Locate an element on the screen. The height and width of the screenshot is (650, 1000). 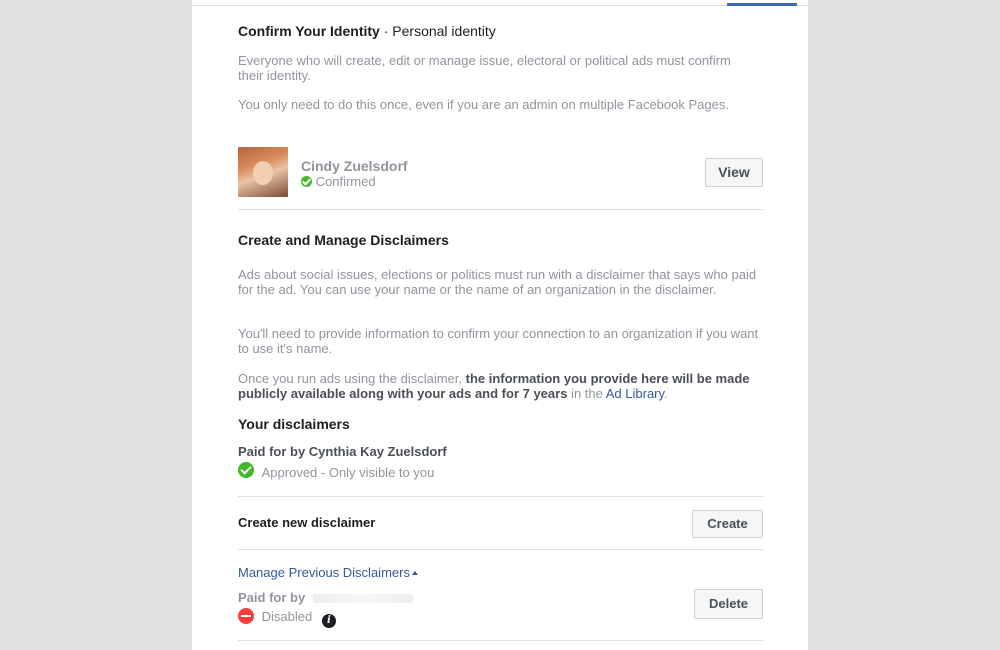
identity-status-text: Confirmed is located at coordinates (345, 181).